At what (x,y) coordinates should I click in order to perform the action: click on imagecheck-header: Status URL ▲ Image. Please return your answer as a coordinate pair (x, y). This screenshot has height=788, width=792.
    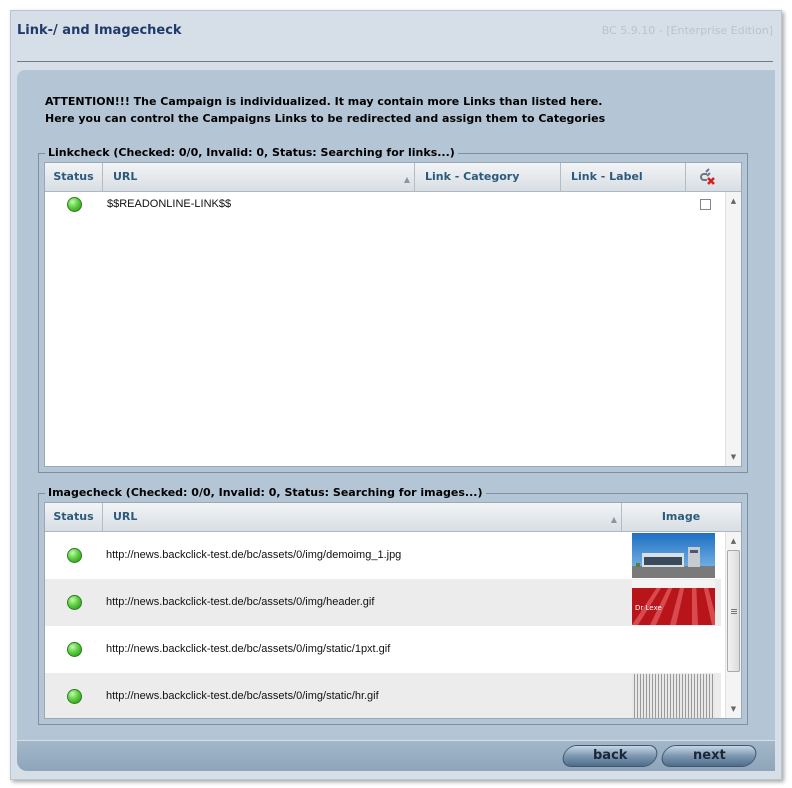
    Looking at the image, I should click on (393, 517).